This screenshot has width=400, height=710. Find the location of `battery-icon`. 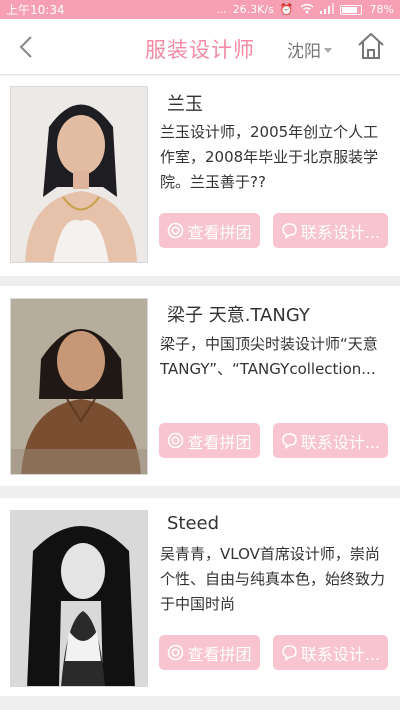

battery-icon is located at coordinates (350, 9).